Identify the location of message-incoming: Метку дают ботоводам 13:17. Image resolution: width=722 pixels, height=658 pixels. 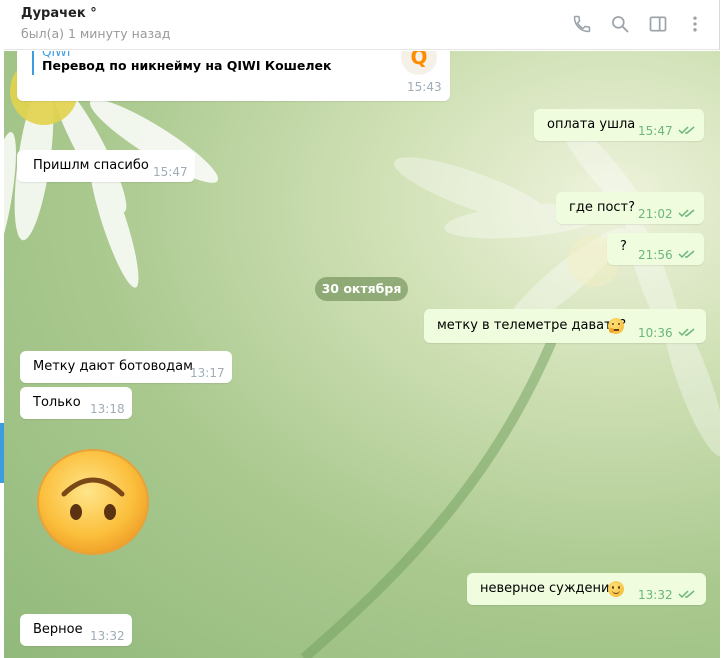
(126, 367).